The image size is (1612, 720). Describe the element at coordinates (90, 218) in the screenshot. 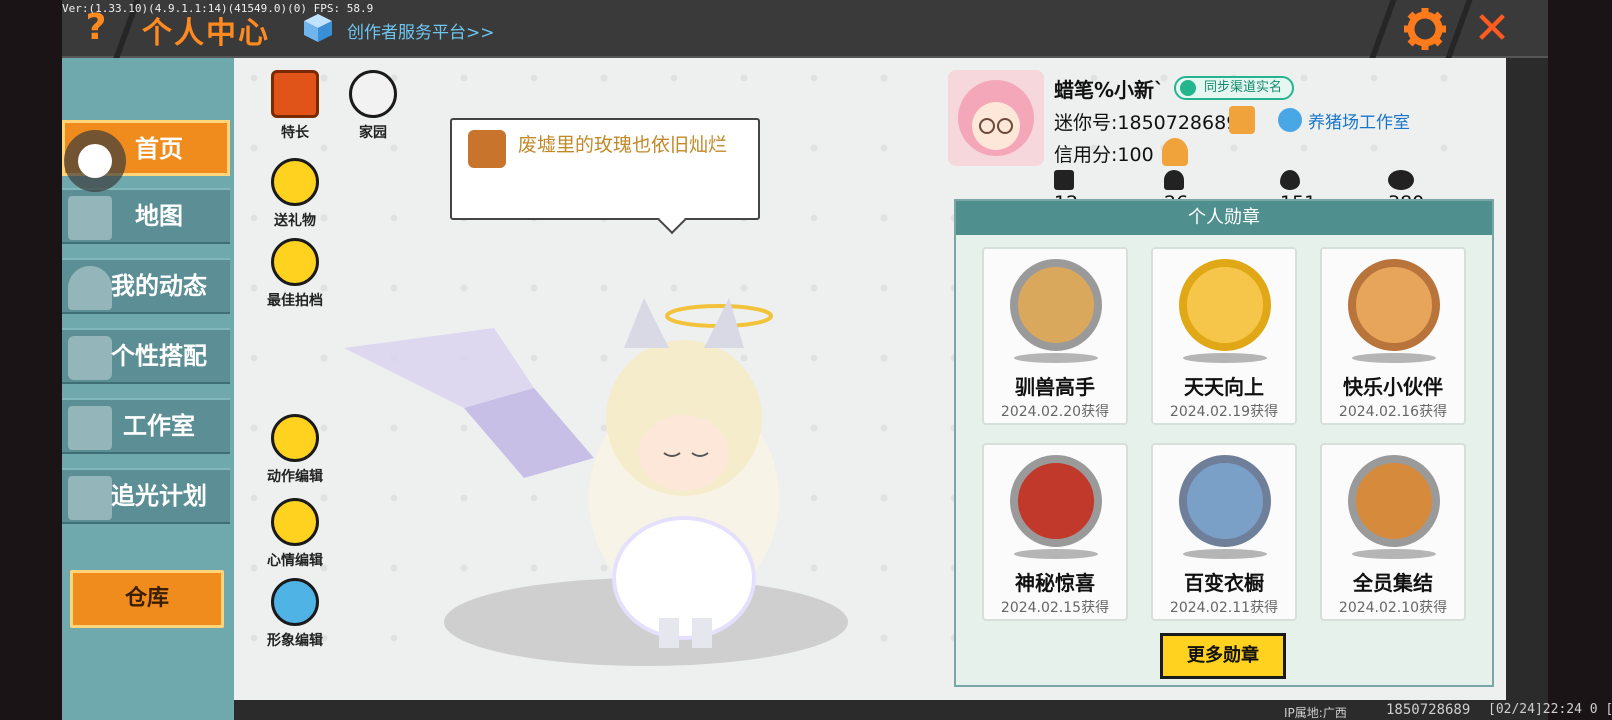

I see `map-icon` at that location.